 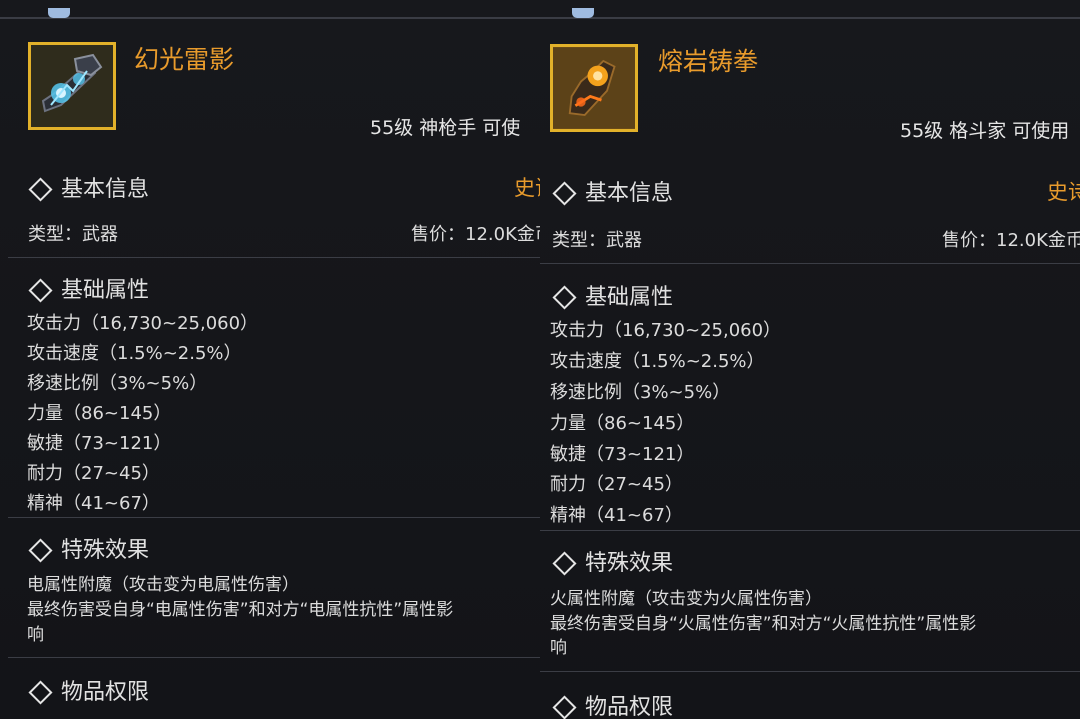 I want to click on effect-line: 火属性附魔（攻击变为火属性伤害）, so click(x=686, y=599).